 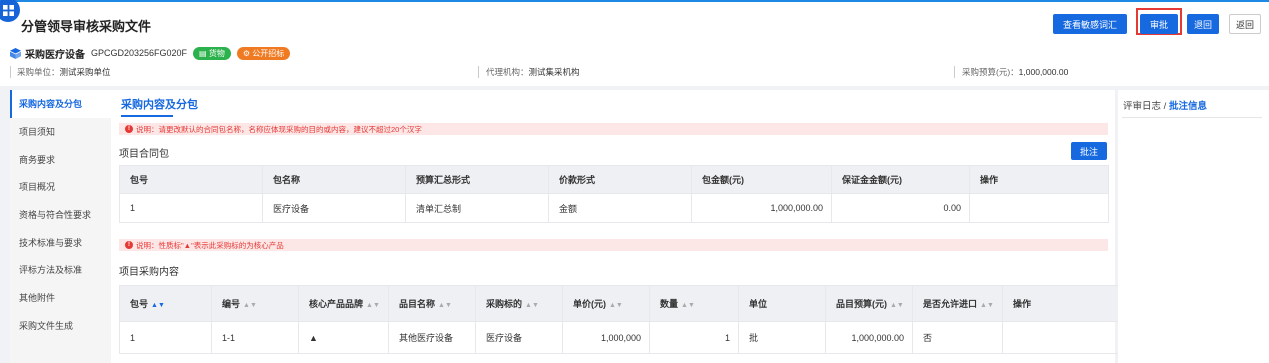 I want to click on column-header-sortable: 数量 ▲▼, so click(x=694, y=303).